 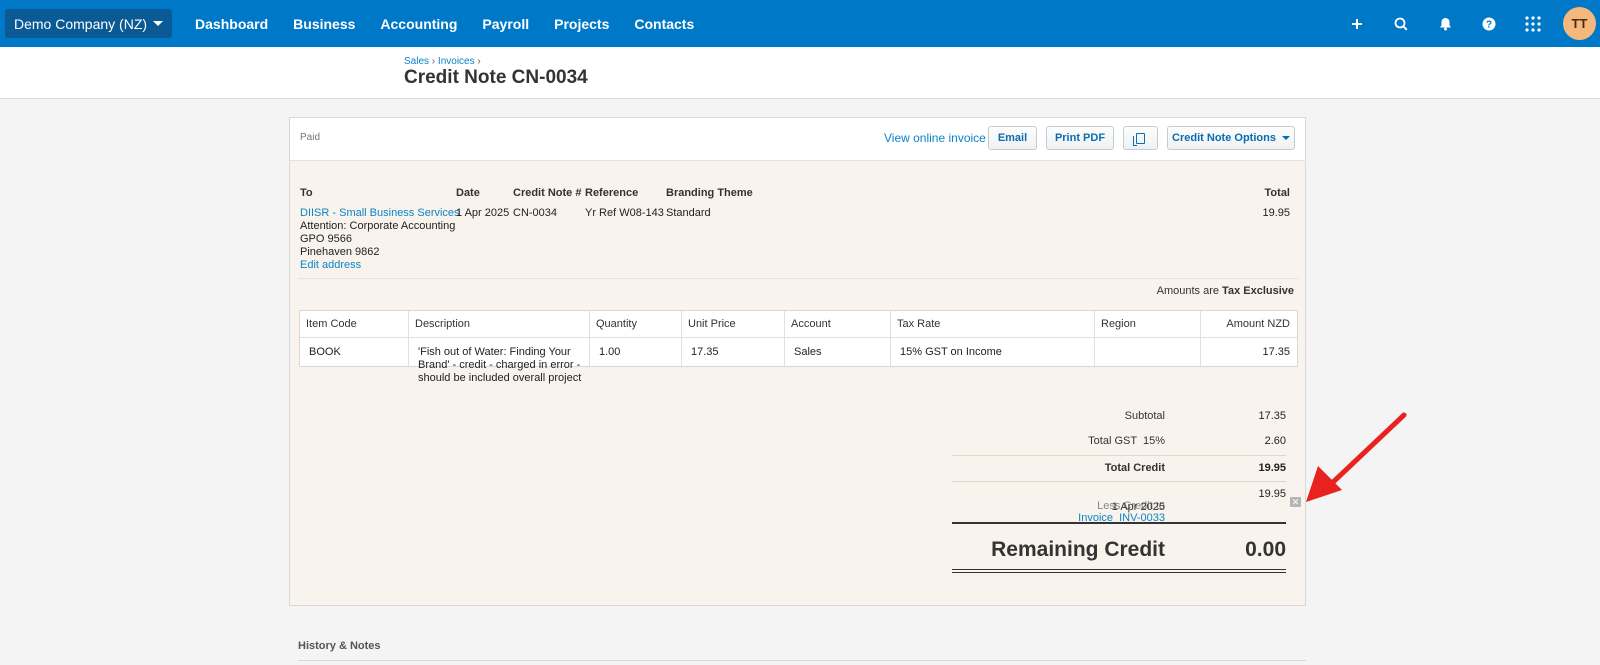 What do you see at coordinates (688, 213) in the screenshot?
I see `branding-theme-value: Standard` at bounding box center [688, 213].